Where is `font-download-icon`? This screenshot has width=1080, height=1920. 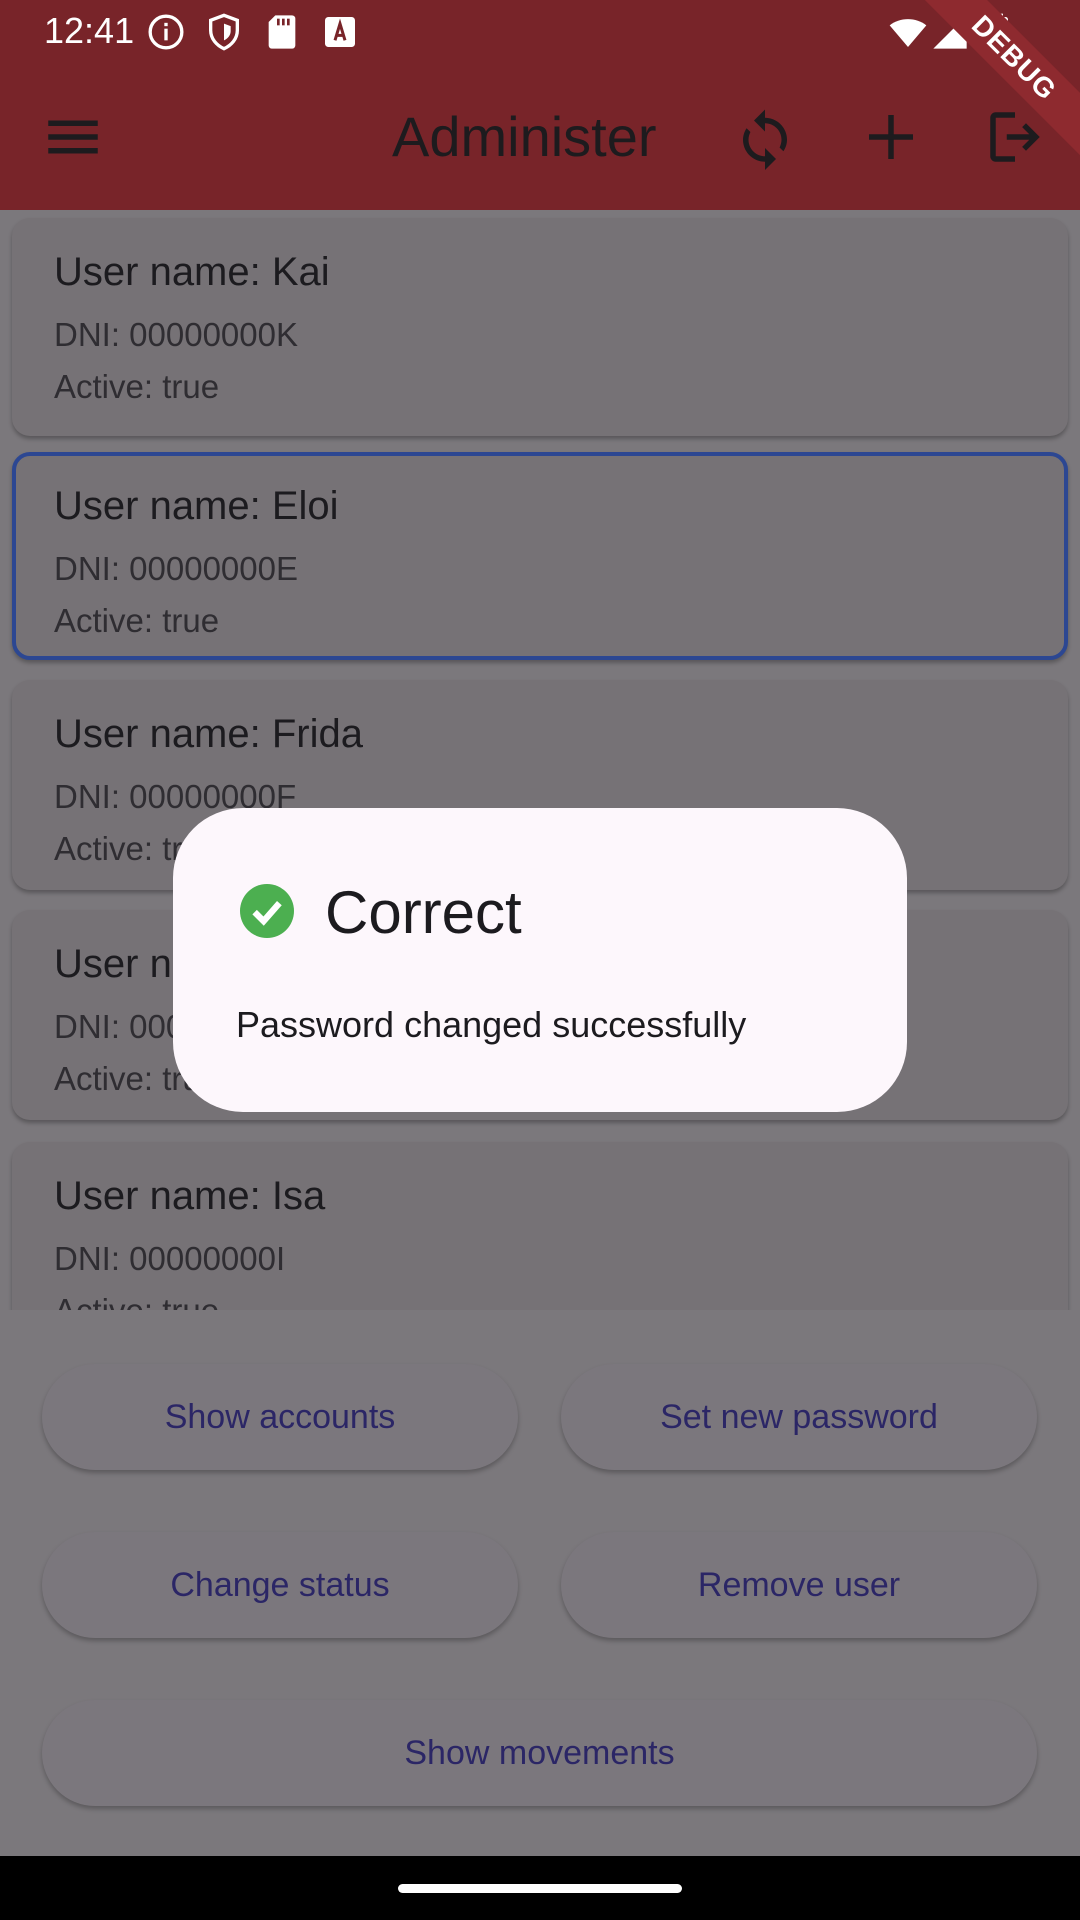
font-download-icon is located at coordinates (340, 32).